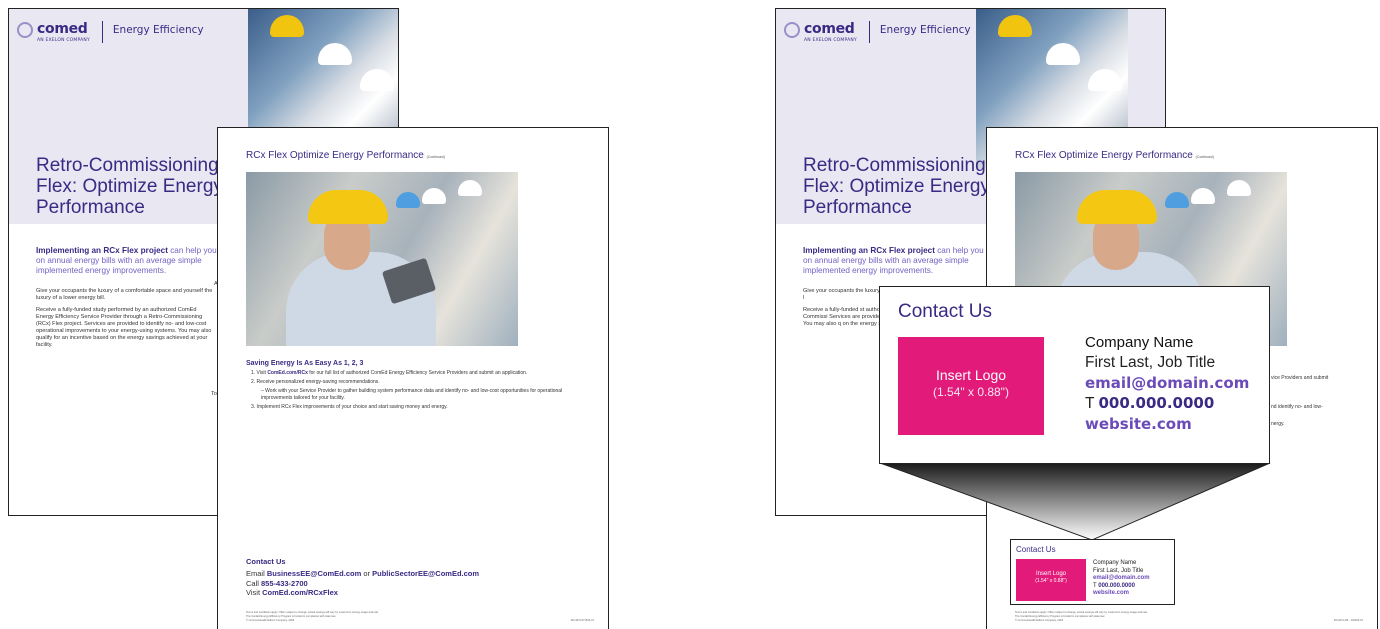  What do you see at coordinates (971, 392) in the screenshot?
I see `logo-placeholder-size: (1.54" x 0.88")` at bounding box center [971, 392].